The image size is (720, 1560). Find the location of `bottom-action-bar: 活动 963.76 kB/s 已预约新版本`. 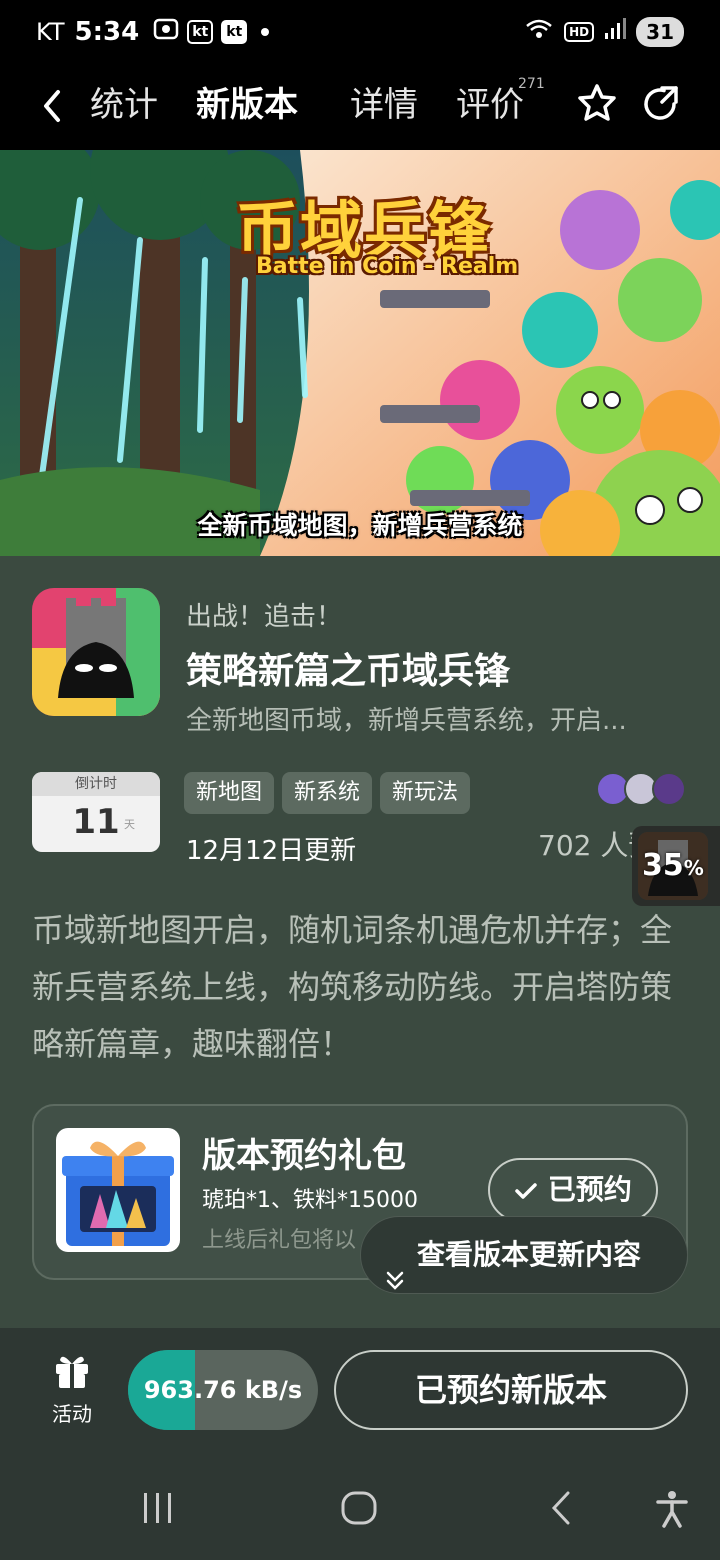

bottom-action-bar: 活动 963.76 kB/s 已预约新版本 is located at coordinates (360, 1392).